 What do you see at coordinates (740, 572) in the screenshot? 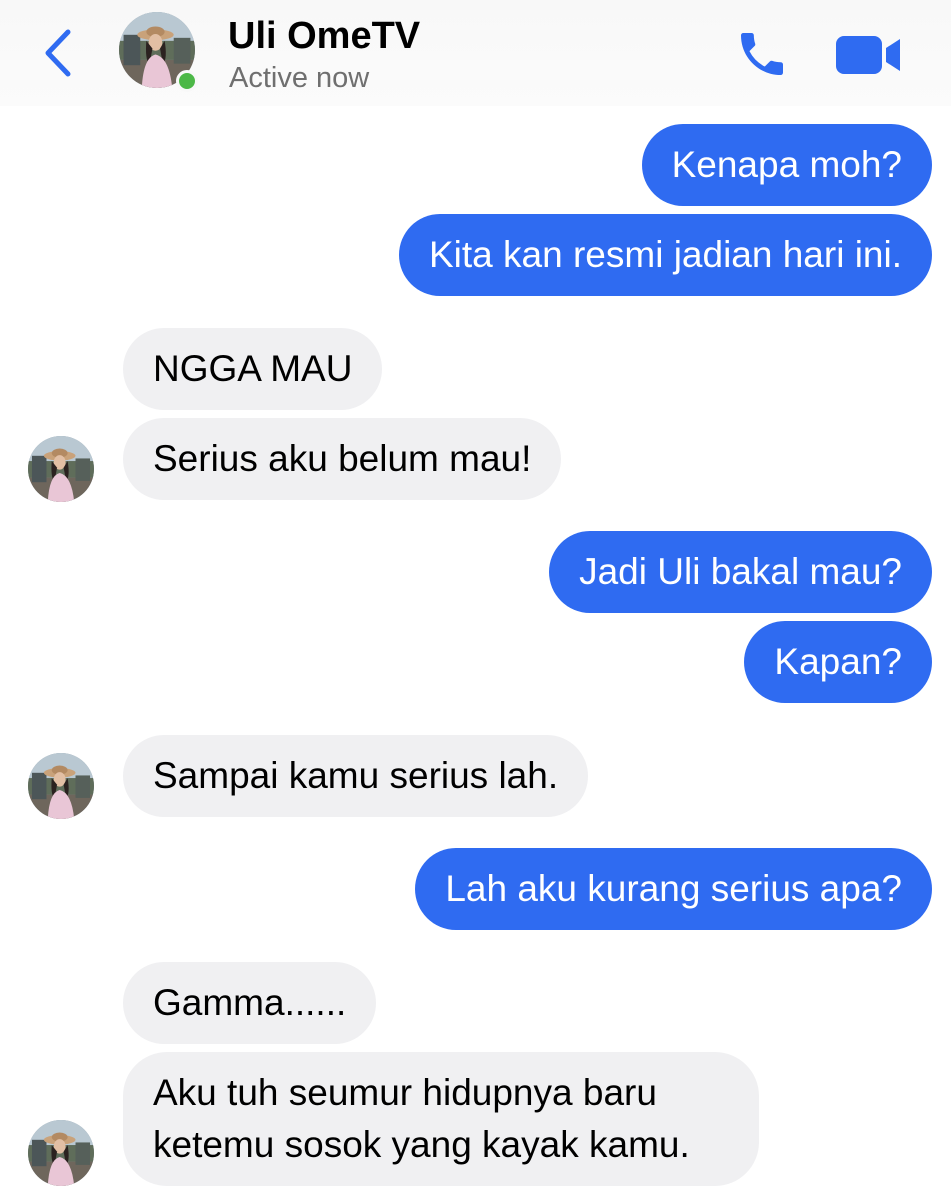
I see `sent-message-bubble: Jadi Uli bakal mau?` at bounding box center [740, 572].